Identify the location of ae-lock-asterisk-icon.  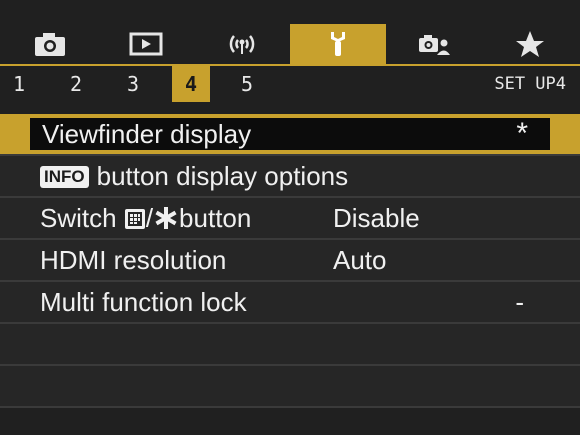
(166, 218).